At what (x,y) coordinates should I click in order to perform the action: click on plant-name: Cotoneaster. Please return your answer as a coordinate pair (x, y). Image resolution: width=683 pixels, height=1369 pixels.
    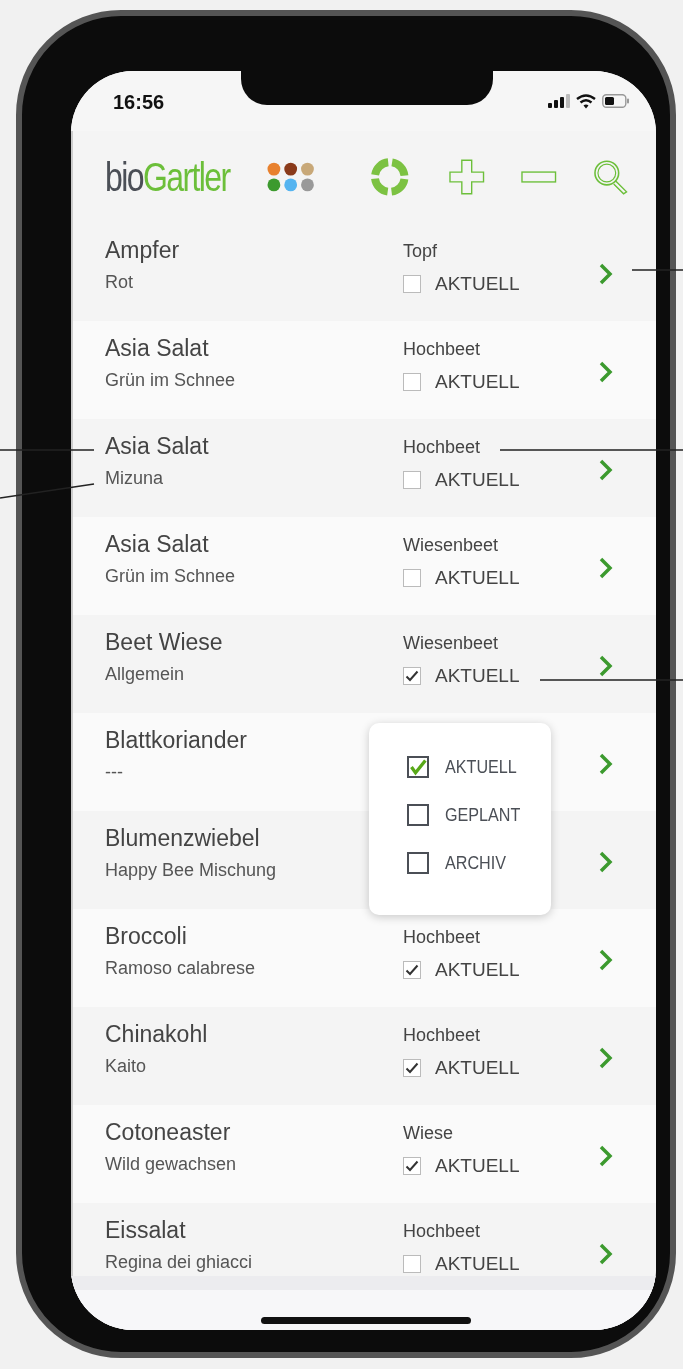
    Looking at the image, I should click on (168, 1132).